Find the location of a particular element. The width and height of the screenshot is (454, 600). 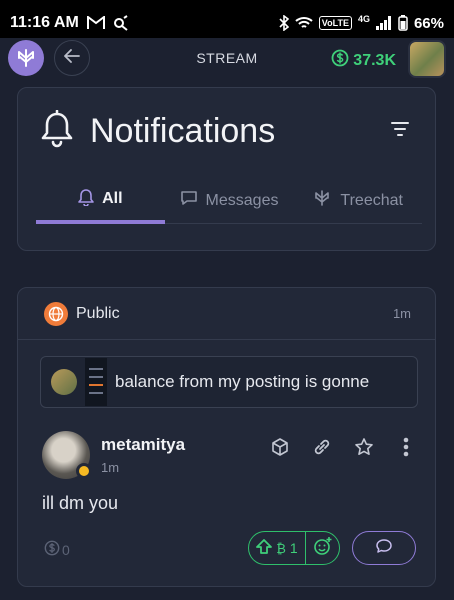

network-type: 4G is located at coordinates (363, 19).